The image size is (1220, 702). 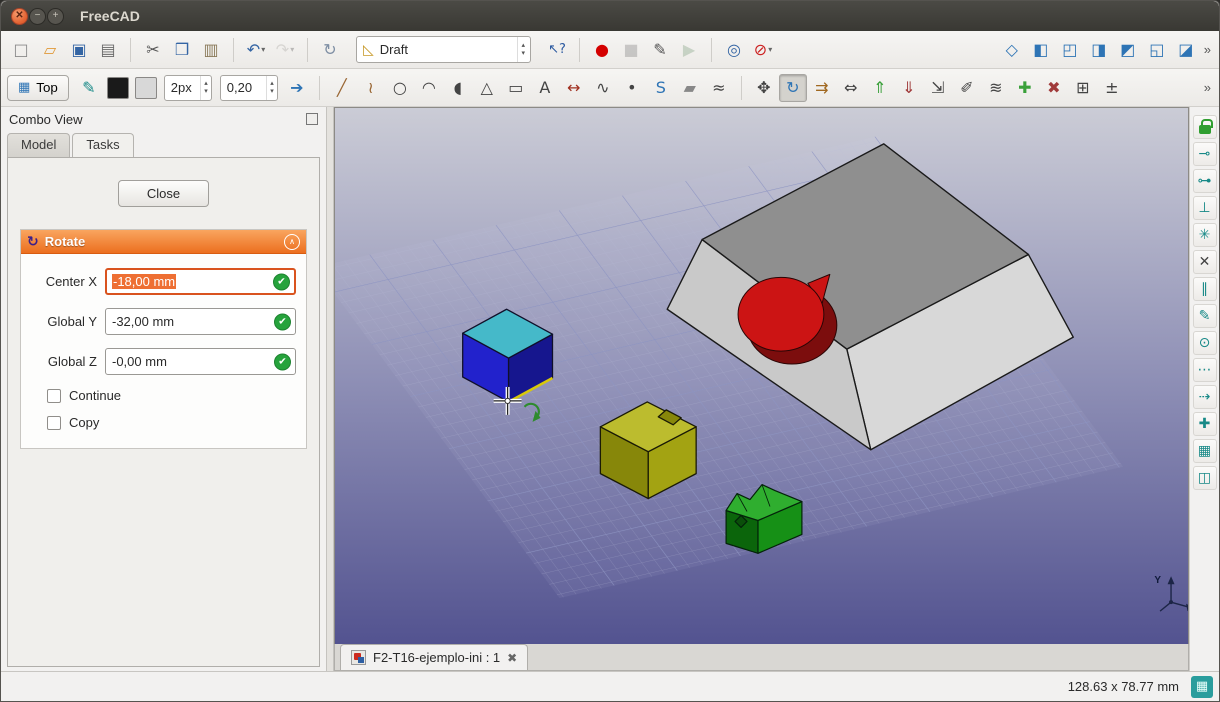 What do you see at coordinates (205, 87) in the screenshot?
I see `line-width-stepper: ▴ ▾` at bounding box center [205, 87].